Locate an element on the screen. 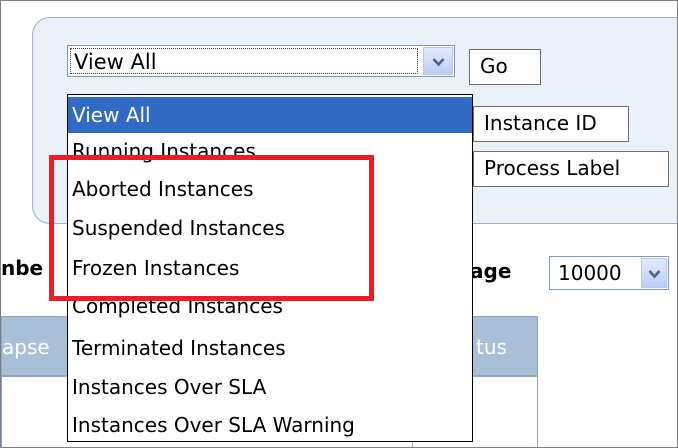  option-terminated-instances: Terminated Instances is located at coordinates (270, 348).